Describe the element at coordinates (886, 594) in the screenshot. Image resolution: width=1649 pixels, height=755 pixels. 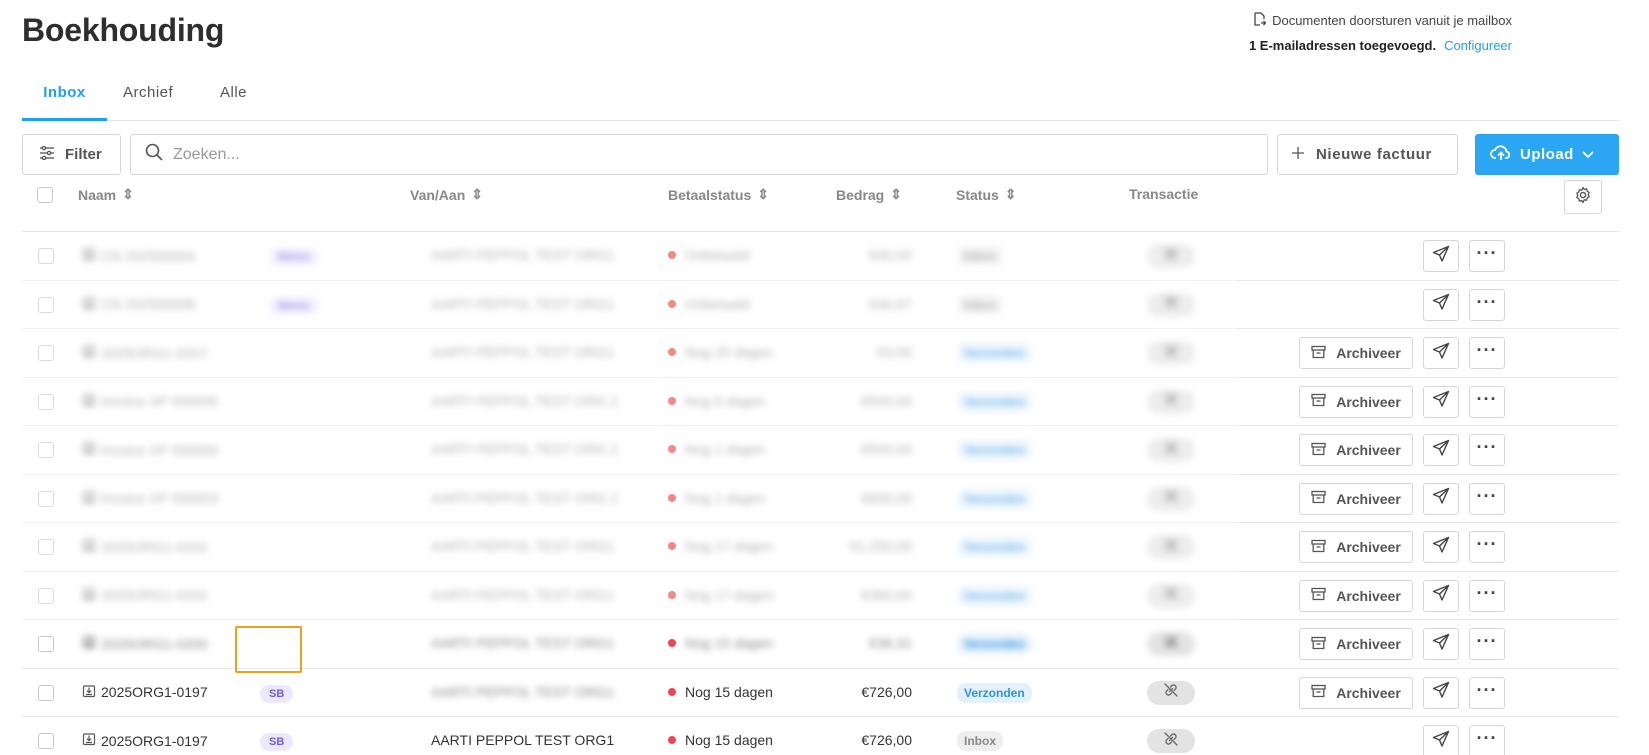
I see `amount: €360,00` at that location.